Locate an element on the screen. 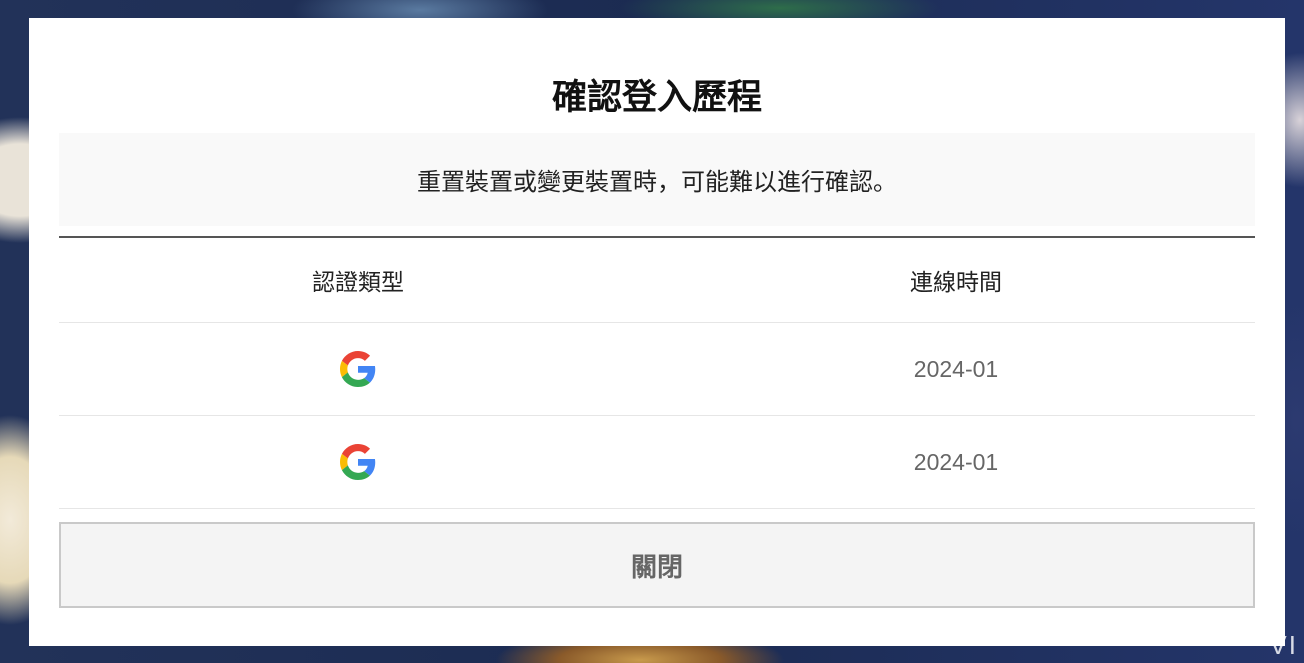 The height and width of the screenshot is (663, 1304). header-auth-type: 認證類型 is located at coordinates (358, 283).